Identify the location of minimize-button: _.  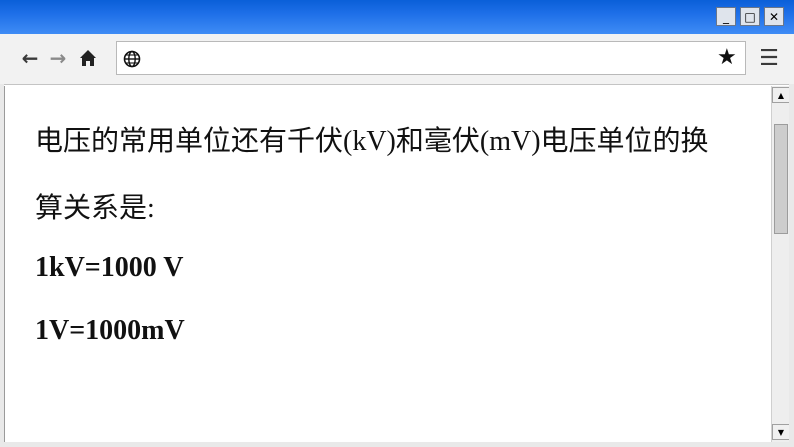
(726, 16).